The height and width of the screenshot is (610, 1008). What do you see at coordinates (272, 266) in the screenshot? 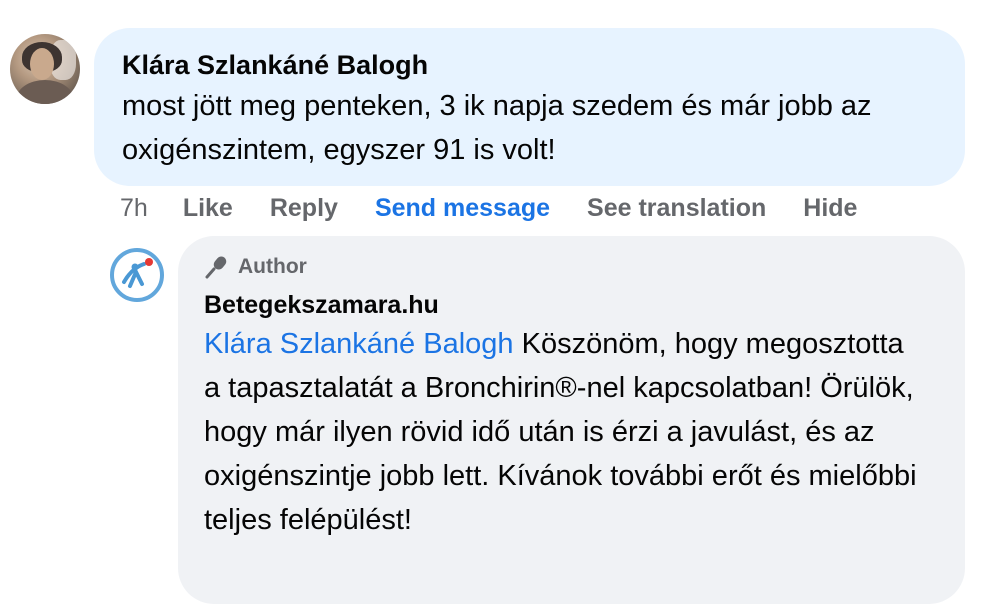
I see `author-badge-label: Author` at bounding box center [272, 266].